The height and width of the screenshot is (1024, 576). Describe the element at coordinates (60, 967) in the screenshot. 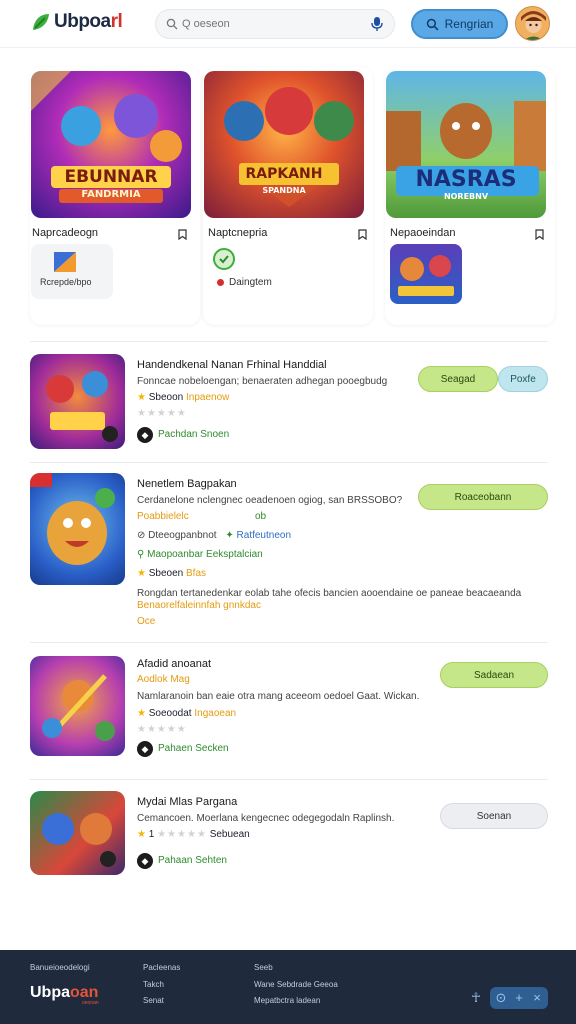

I see `footer-col1-heading: Banueioeodelogi` at that location.